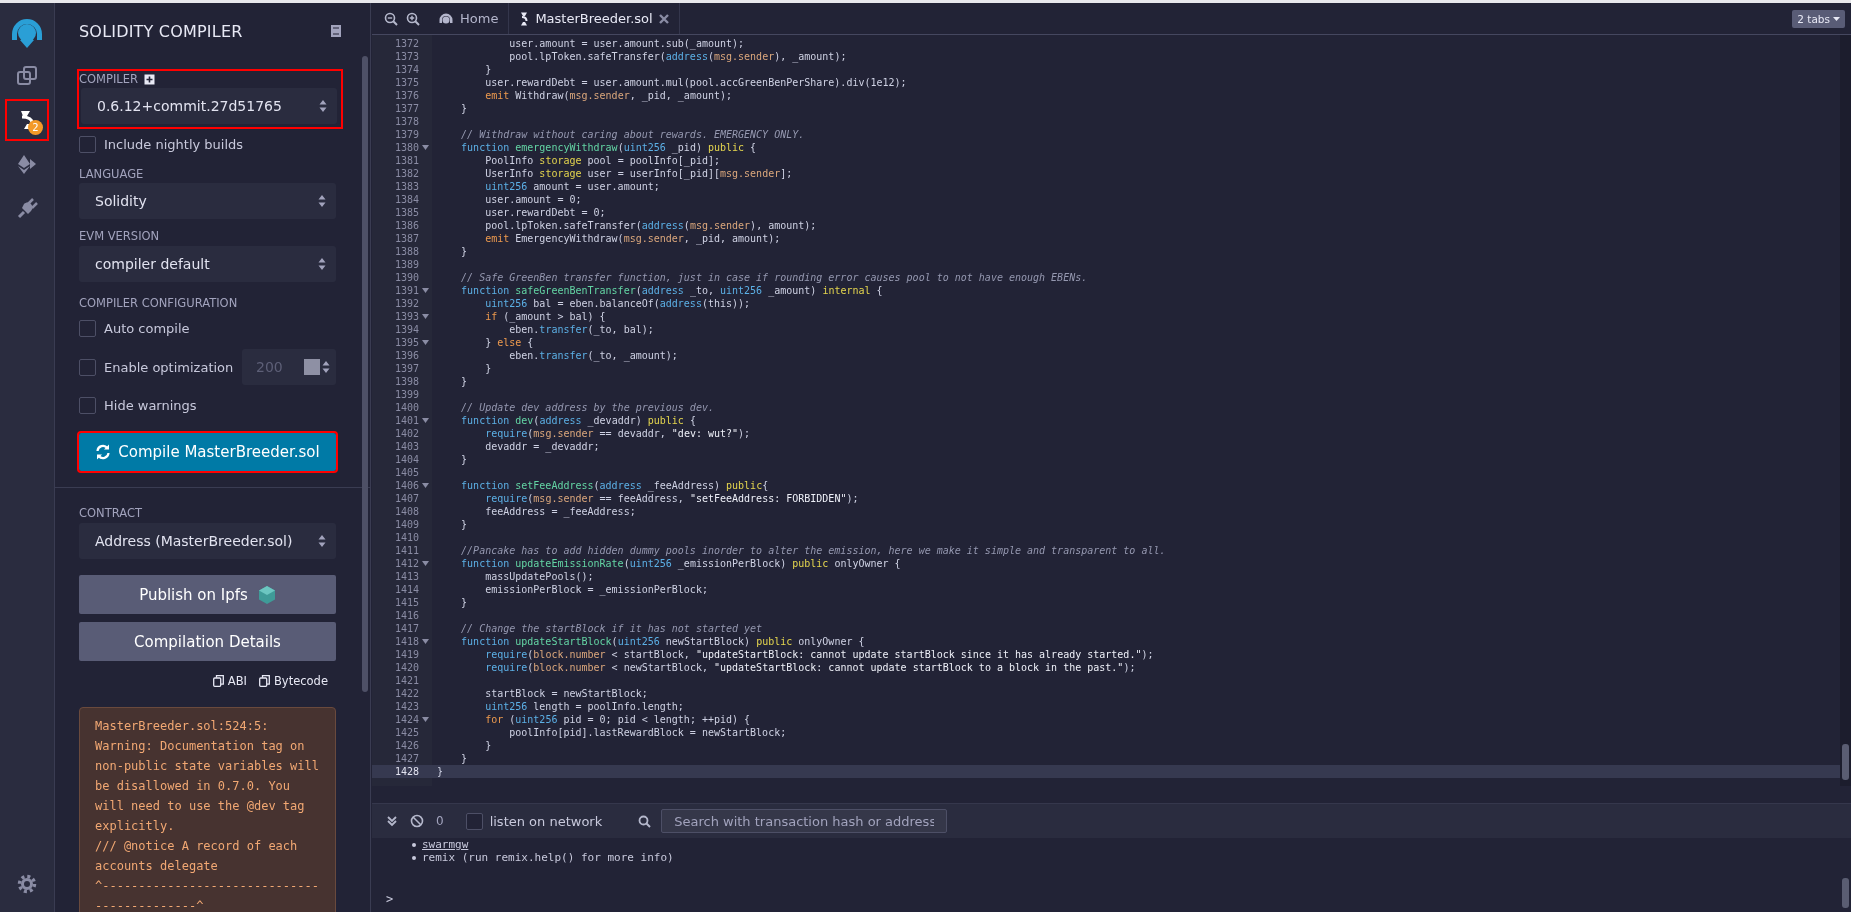 The height and width of the screenshot is (912, 1851). I want to click on file-compiler-icon, so click(524, 18).